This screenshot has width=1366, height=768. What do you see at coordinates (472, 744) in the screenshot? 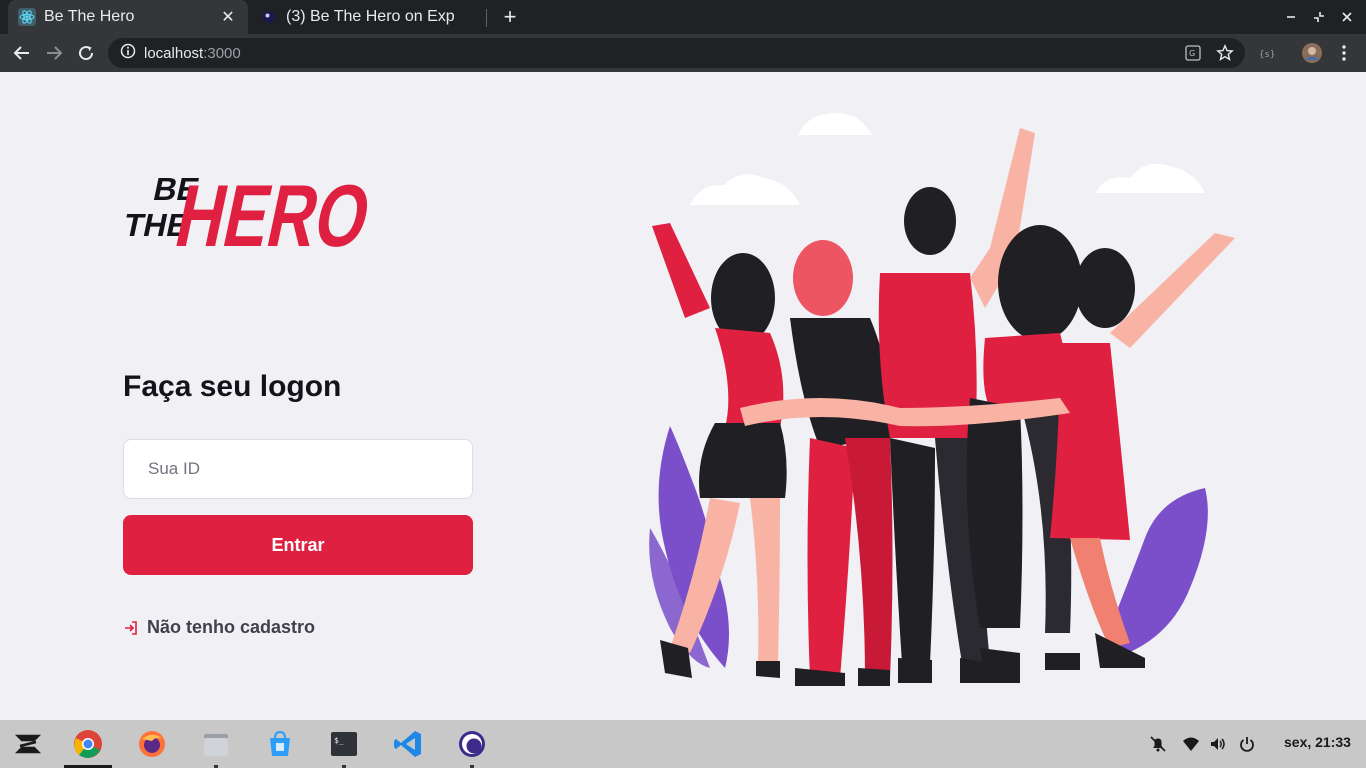
I see `expo-app-icon` at bounding box center [472, 744].